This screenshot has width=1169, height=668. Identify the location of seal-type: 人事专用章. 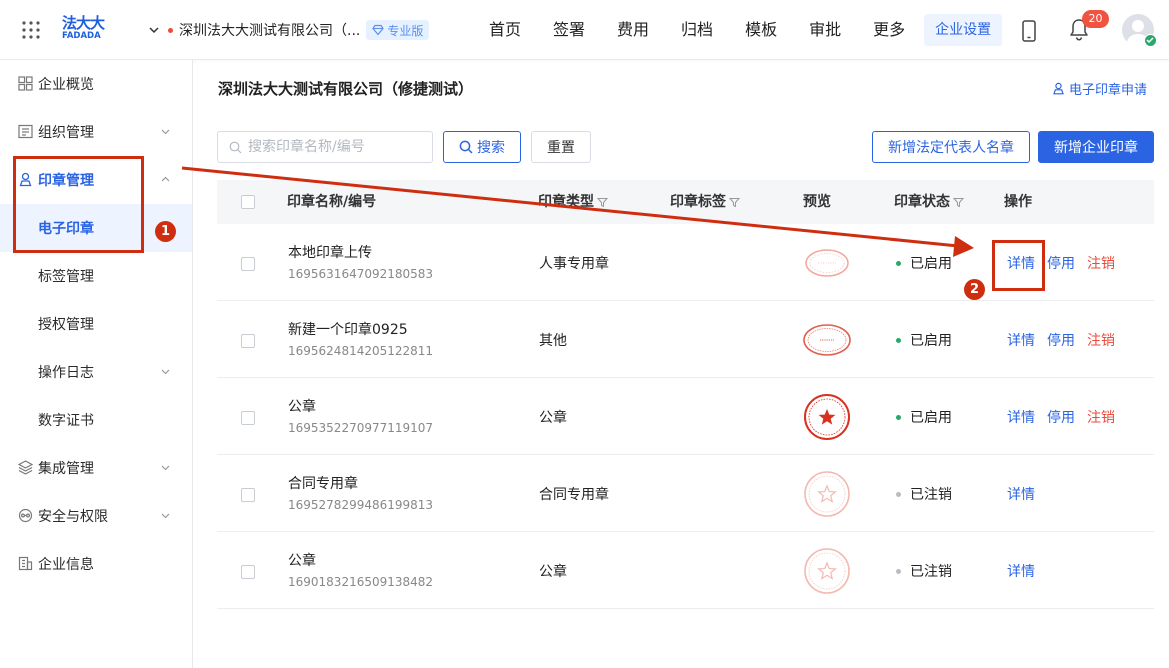
(574, 264).